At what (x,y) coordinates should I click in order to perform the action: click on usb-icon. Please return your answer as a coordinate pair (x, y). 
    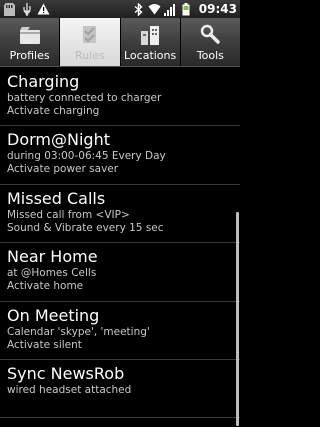
    Looking at the image, I should click on (26, 9).